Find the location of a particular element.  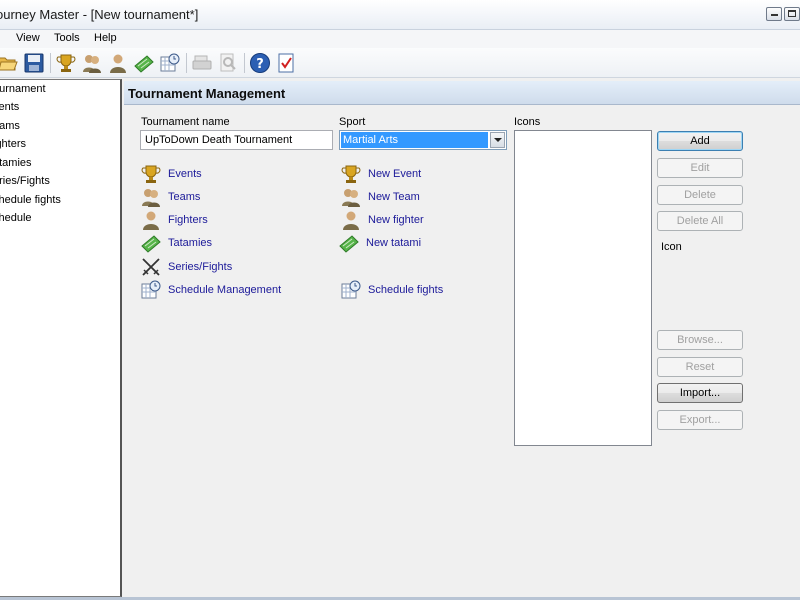

new-tatami-link: New tatami is located at coordinates (379, 243).